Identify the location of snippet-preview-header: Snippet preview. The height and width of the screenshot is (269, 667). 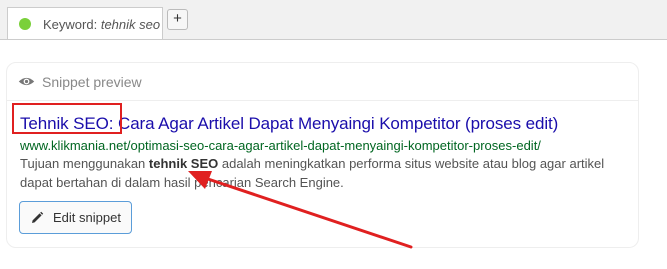
(322, 82).